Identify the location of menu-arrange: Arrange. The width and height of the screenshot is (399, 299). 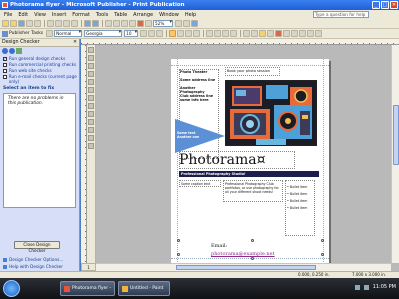
(143, 15).